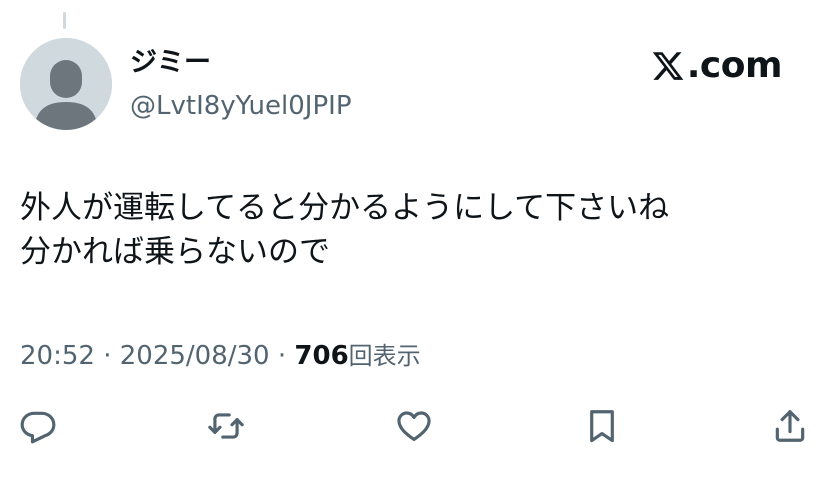 Image resolution: width=828 pixels, height=496 pixels. I want to click on reply-icon, so click(38, 427).